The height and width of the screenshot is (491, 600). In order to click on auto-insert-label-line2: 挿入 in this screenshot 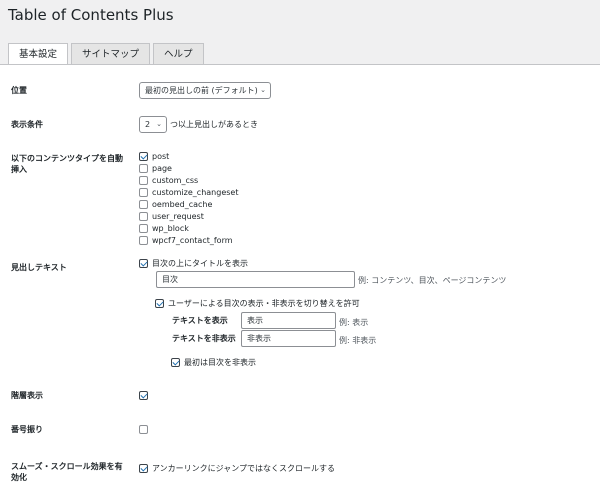, I will do `click(19, 169)`.